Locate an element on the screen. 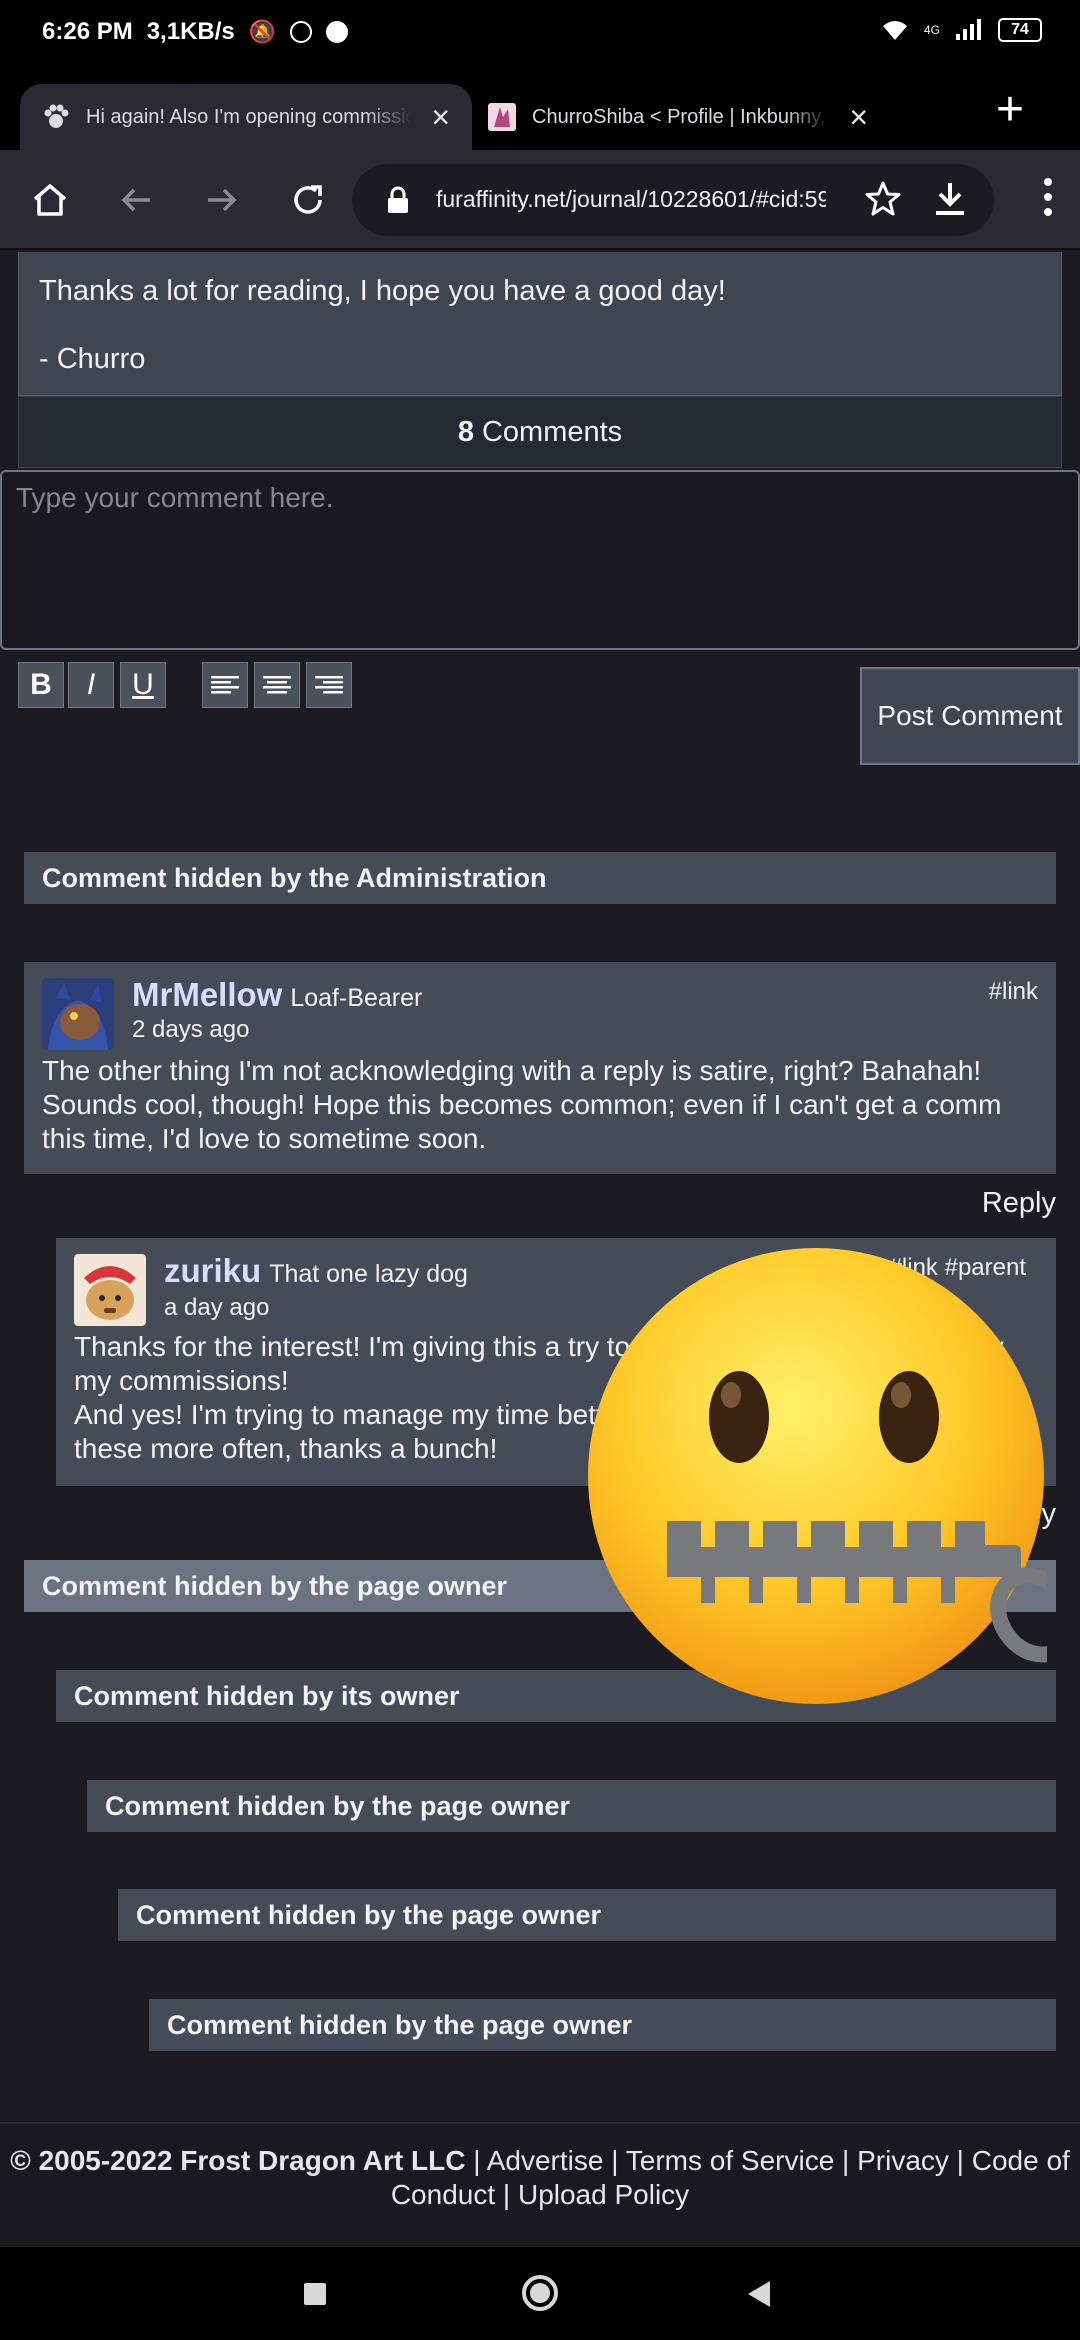 The height and width of the screenshot is (2340, 1080). align-center-icon is located at coordinates (277, 685).